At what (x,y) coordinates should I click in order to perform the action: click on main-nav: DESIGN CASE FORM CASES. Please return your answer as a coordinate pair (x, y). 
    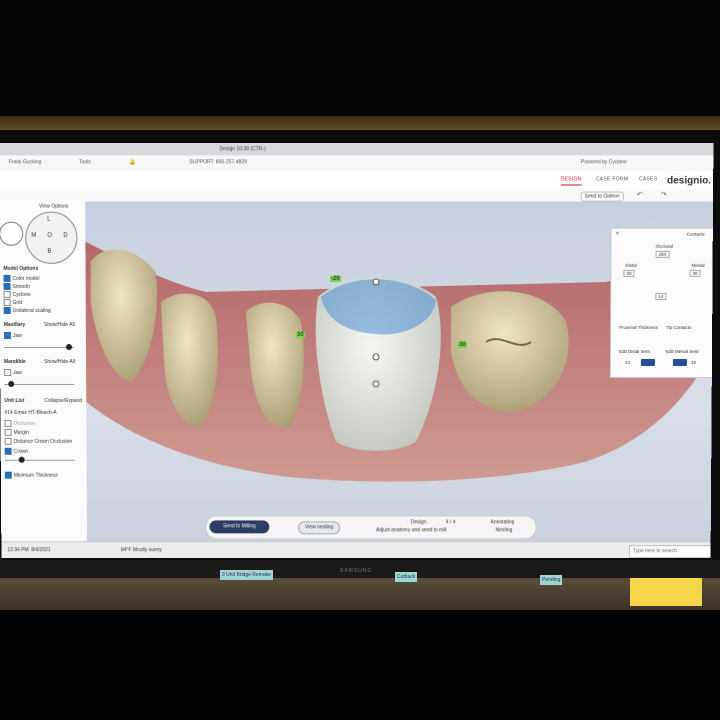
    Looking at the image, I should click on (357, 181).